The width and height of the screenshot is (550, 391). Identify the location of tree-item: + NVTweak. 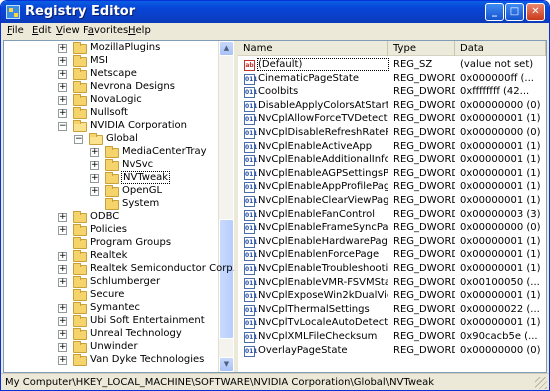
(110, 178).